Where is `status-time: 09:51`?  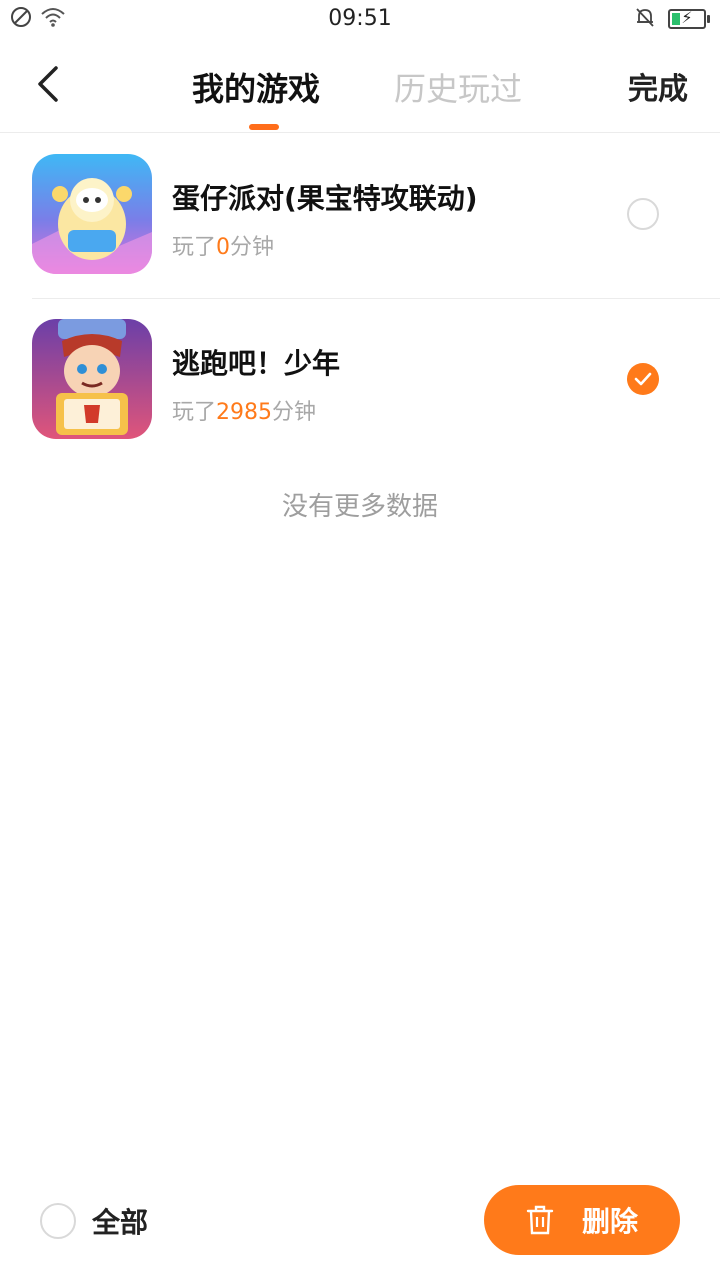 status-time: 09:51 is located at coordinates (360, 18).